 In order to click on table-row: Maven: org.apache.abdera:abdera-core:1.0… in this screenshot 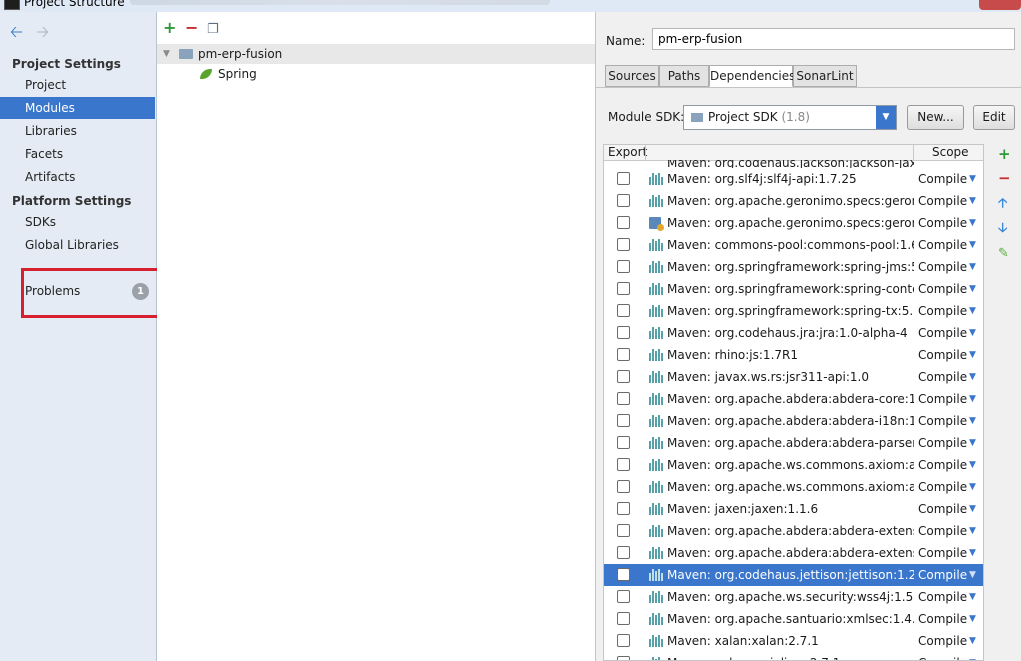, I will do `click(793, 399)`.